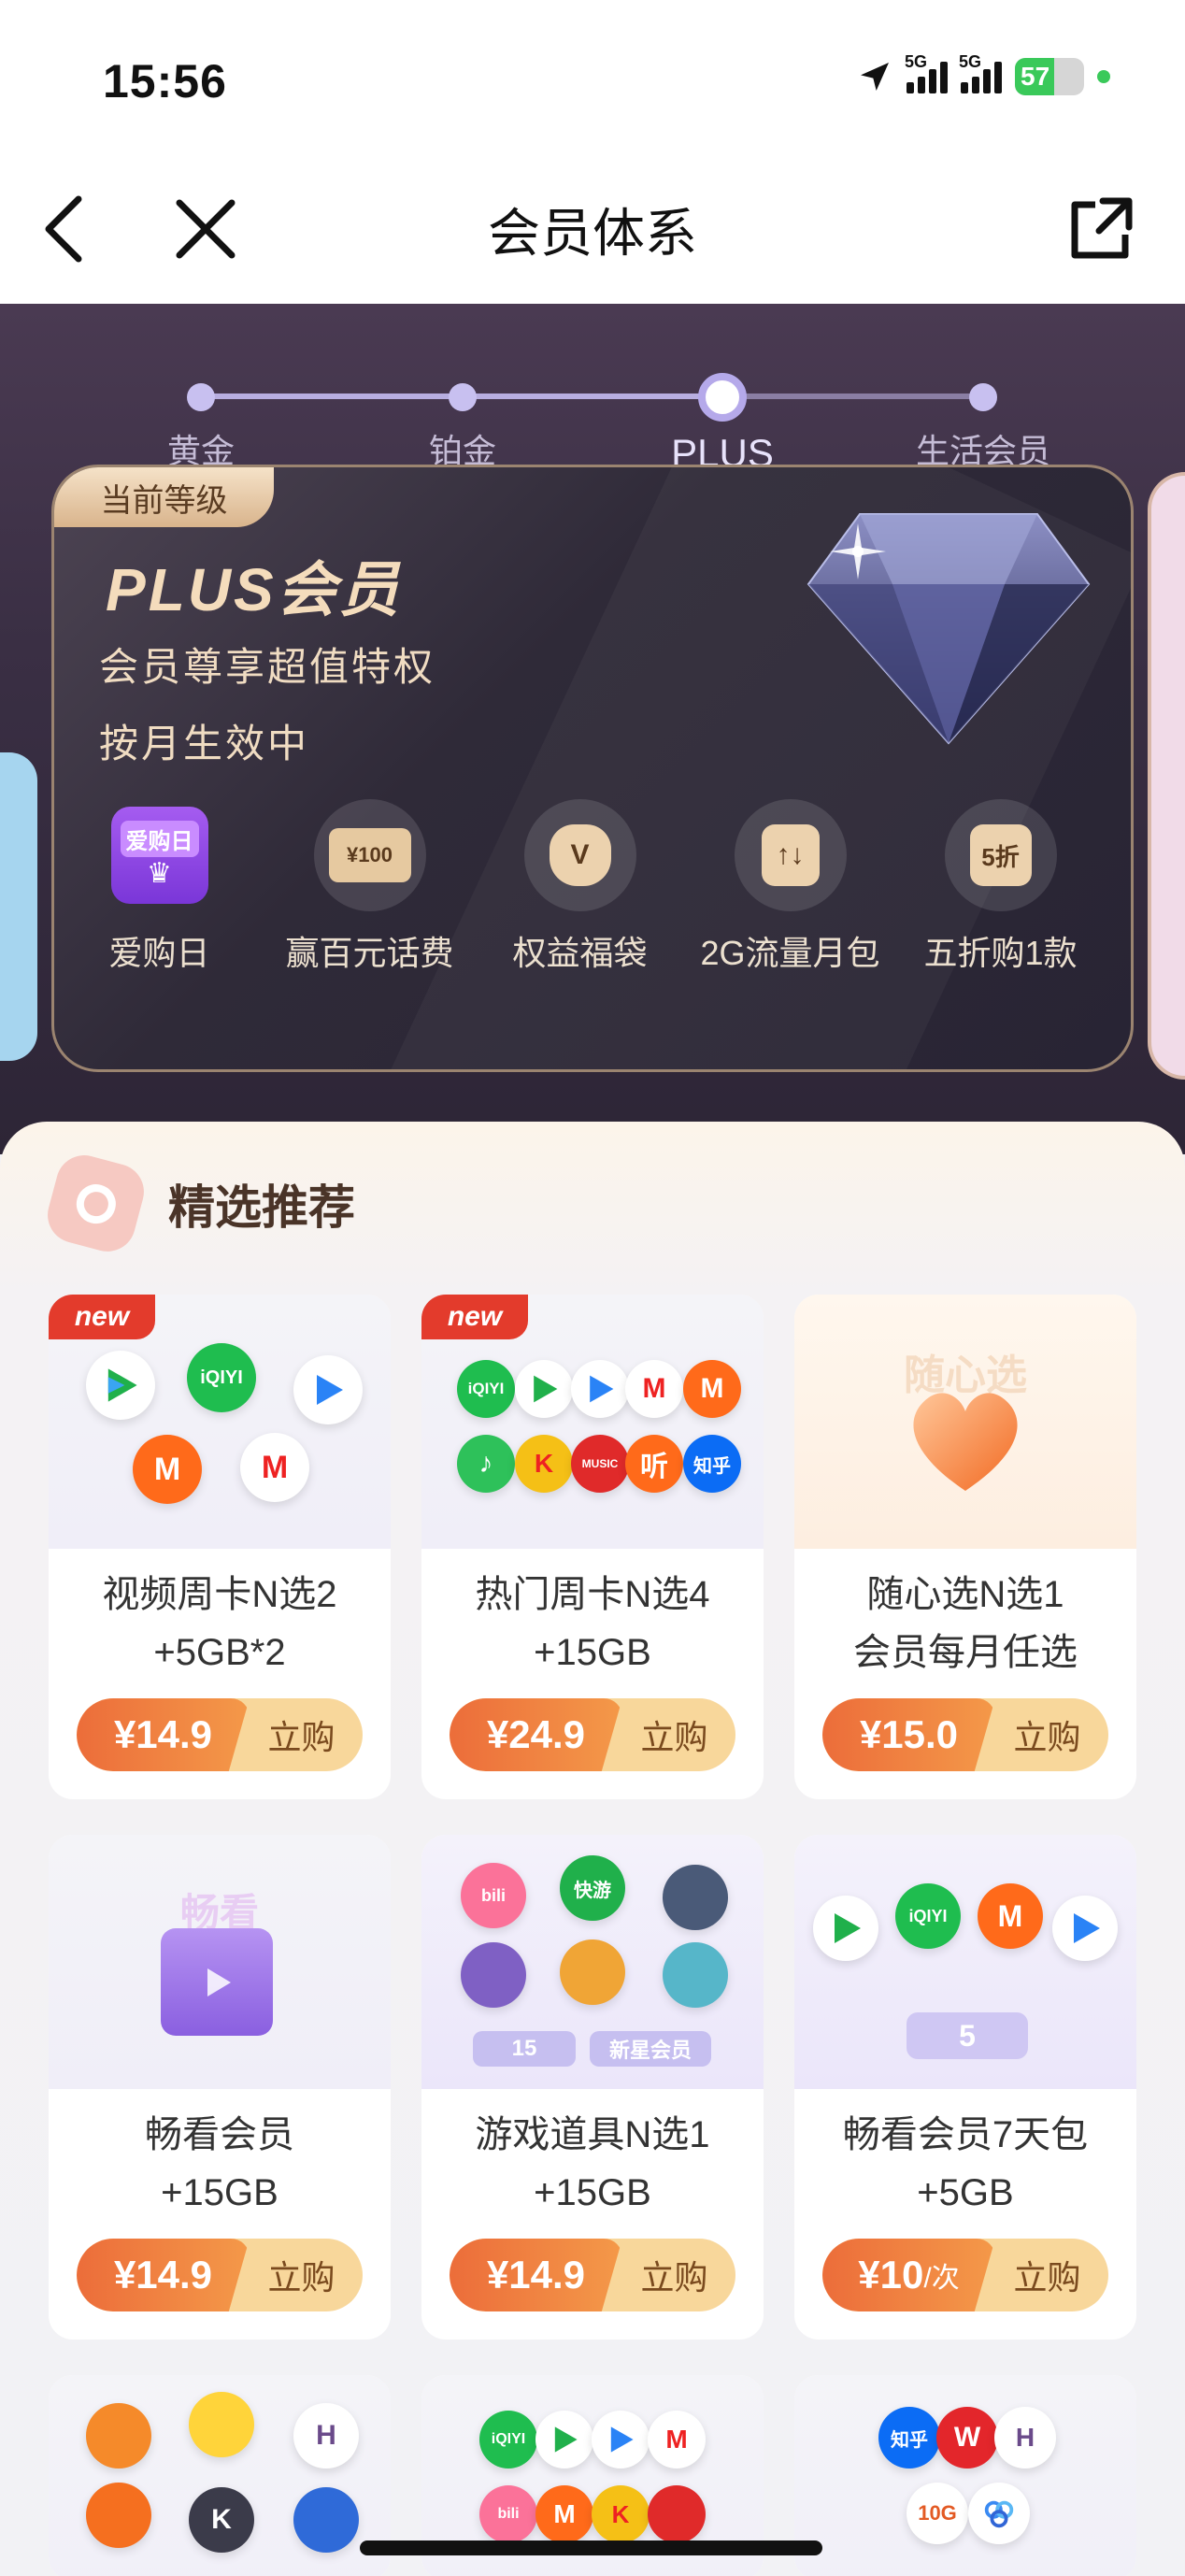 Image resolution: width=1185 pixels, height=2576 pixels. I want to click on prev-level-card, so click(18, 906).